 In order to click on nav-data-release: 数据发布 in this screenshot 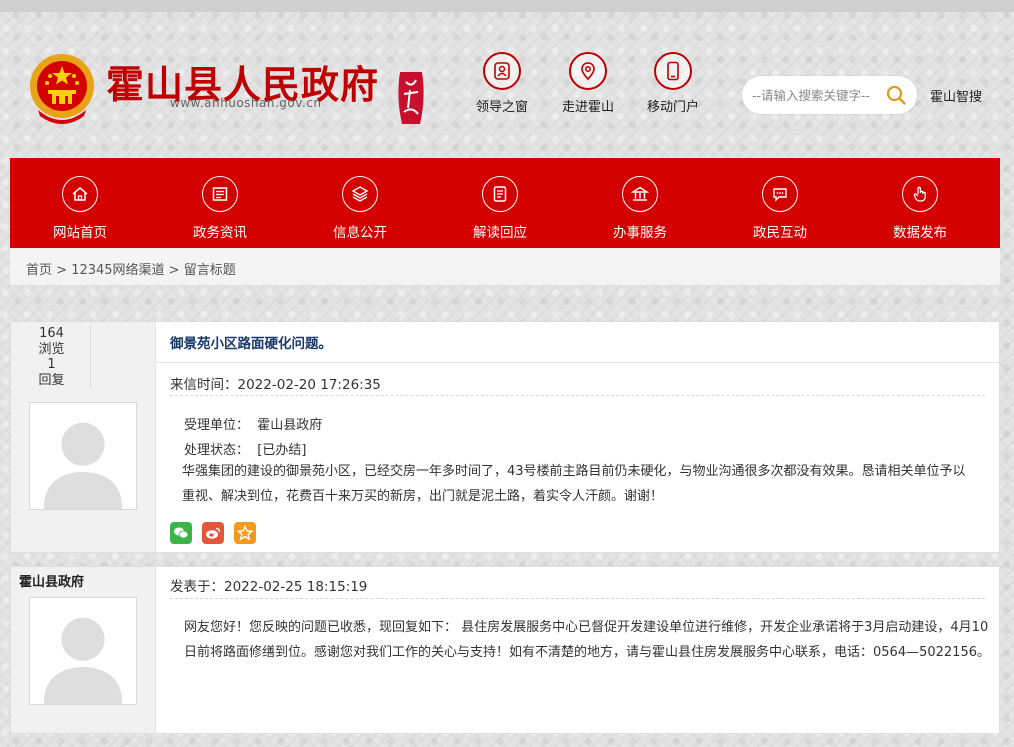, I will do `click(920, 203)`.